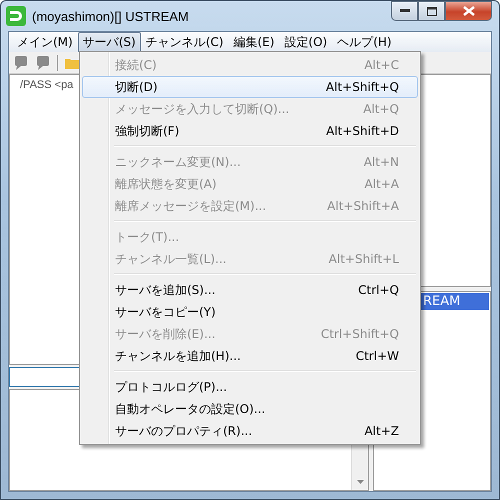 Image resolution: width=500 pixels, height=500 pixels. I want to click on shortcut-text: Ctrl+W, so click(377, 356).